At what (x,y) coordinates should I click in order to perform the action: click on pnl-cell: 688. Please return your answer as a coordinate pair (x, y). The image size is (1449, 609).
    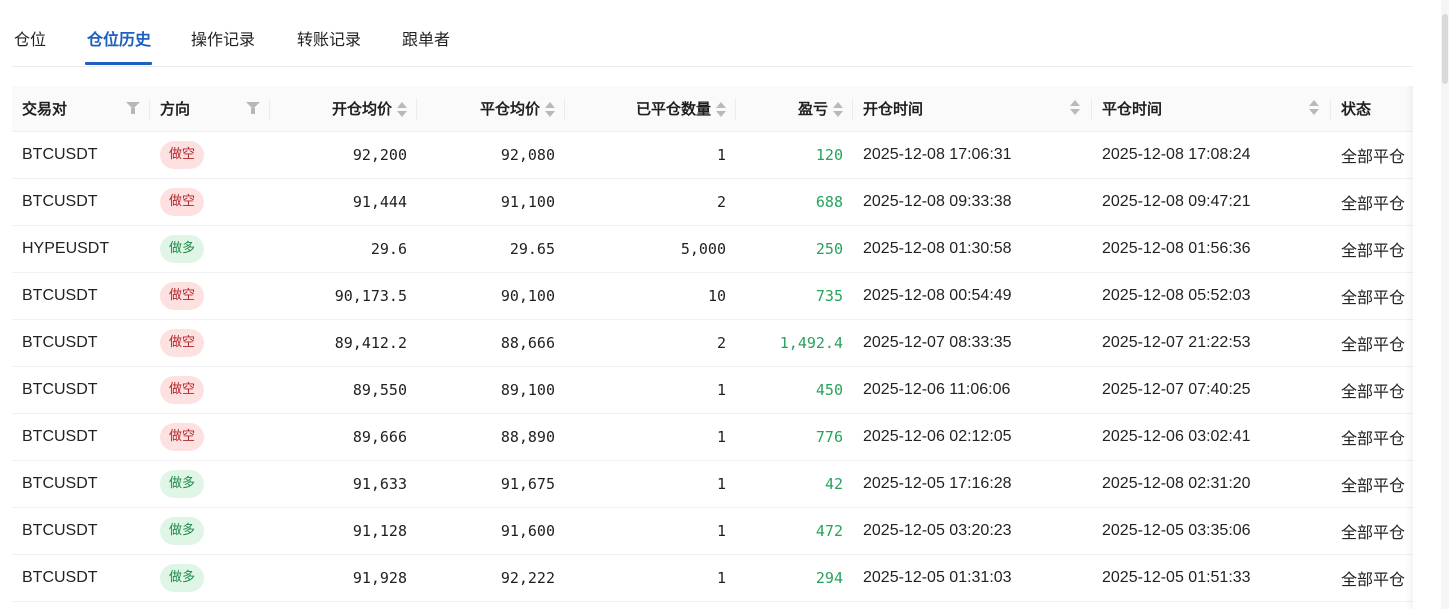
    Looking at the image, I should click on (794, 202).